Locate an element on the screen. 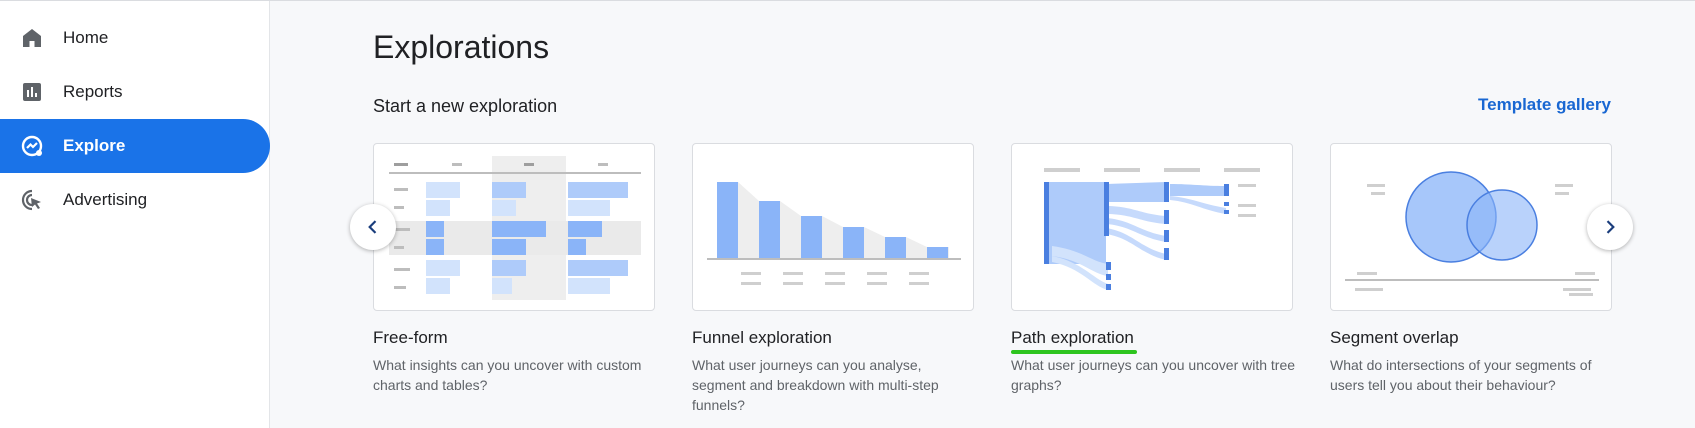  sidebar-item-reports: Reports is located at coordinates (135, 92).